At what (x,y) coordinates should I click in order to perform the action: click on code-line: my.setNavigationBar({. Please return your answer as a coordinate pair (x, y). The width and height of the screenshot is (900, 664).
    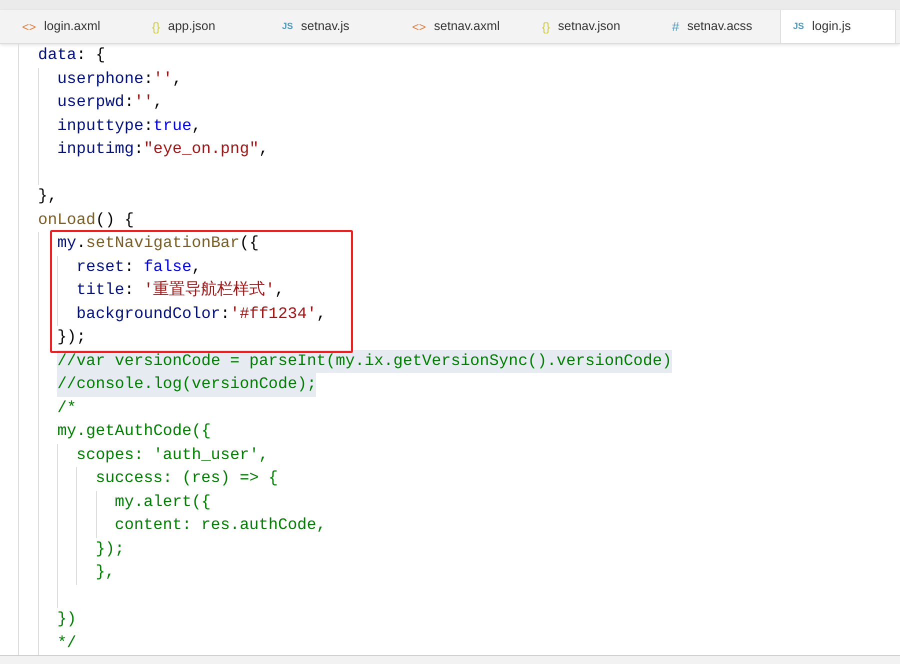
    Looking at the image, I should click on (158, 243).